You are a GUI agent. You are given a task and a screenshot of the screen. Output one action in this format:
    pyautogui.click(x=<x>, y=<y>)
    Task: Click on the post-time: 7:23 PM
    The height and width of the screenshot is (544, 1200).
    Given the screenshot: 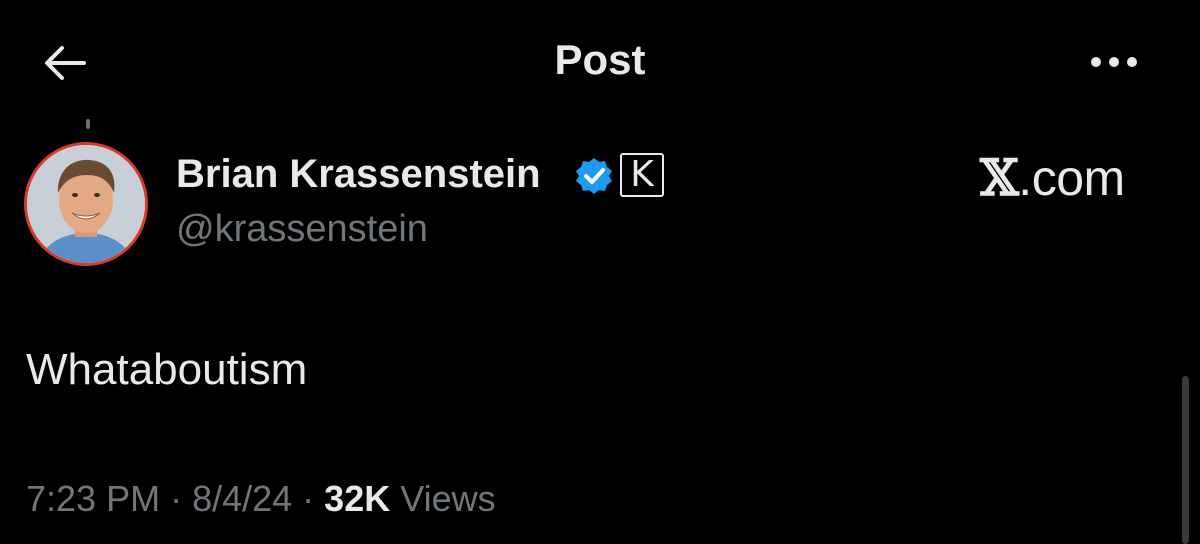 What is the action you would take?
    pyautogui.click(x=93, y=498)
    